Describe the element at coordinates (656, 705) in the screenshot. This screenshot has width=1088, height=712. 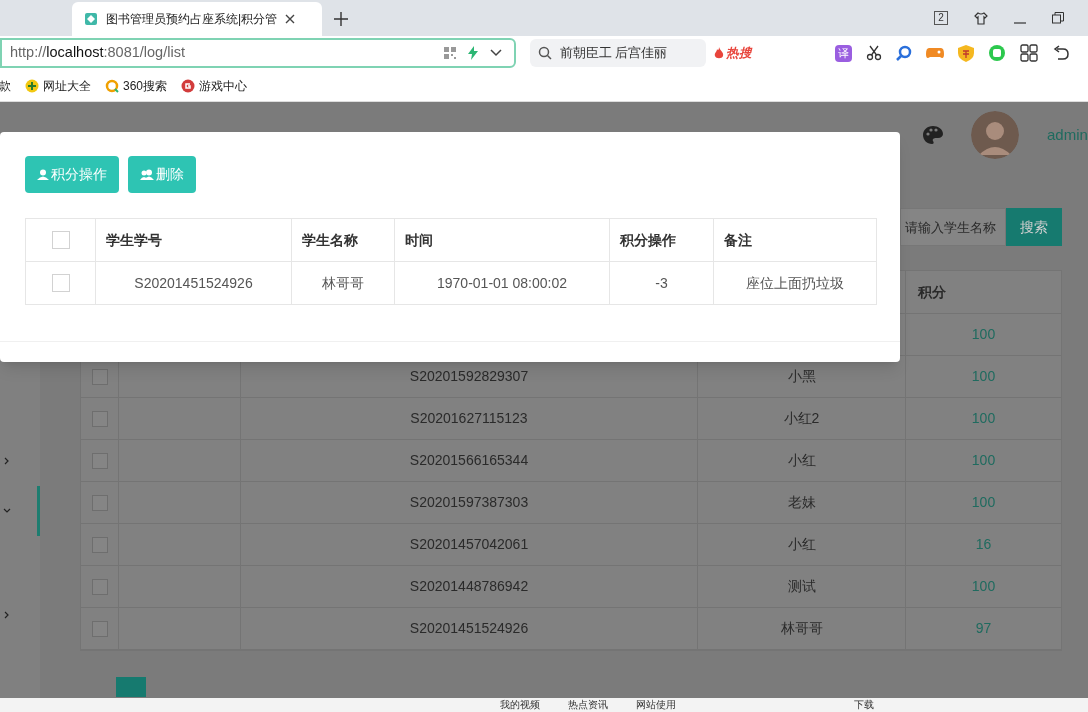
I see `status-bar-item: 网站使用` at that location.